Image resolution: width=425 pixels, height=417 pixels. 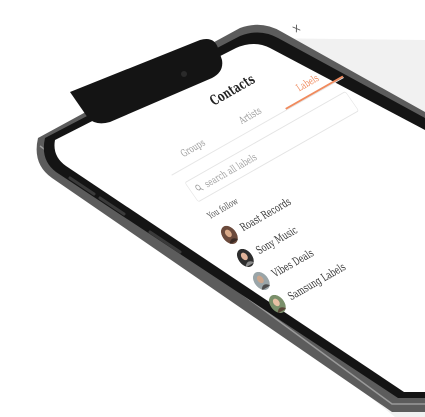 What do you see at coordinates (199, 187) in the screenshot?
I see `search-icon` at bounding box center [199, 187].